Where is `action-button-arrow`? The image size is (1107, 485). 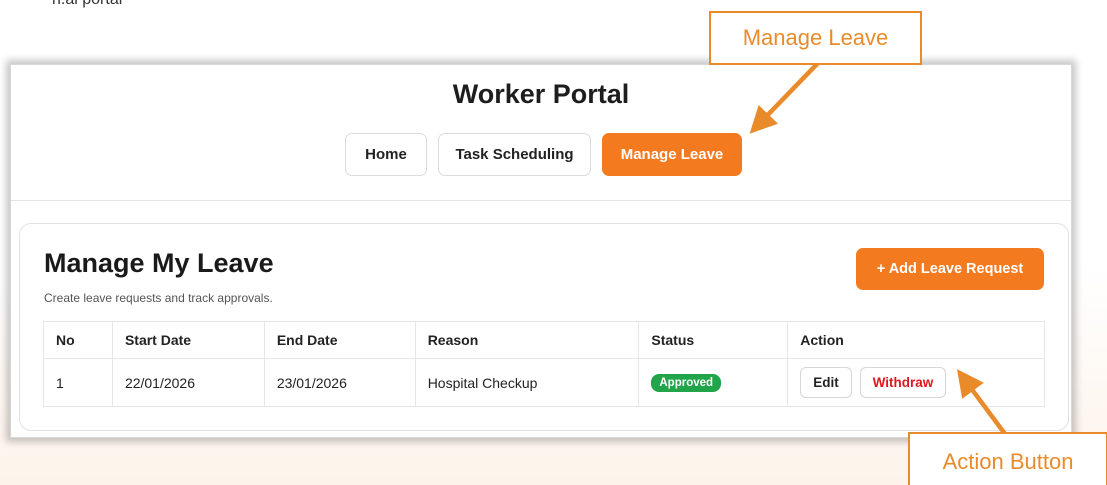
action-button-arrow is located at coordinates (981, 402).